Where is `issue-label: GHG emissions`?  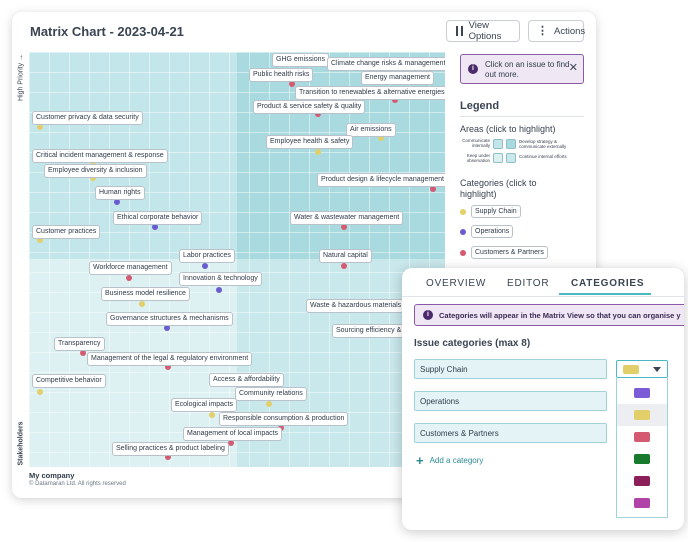
issue-label: GHG emissions is located at coordinates (301, 60).